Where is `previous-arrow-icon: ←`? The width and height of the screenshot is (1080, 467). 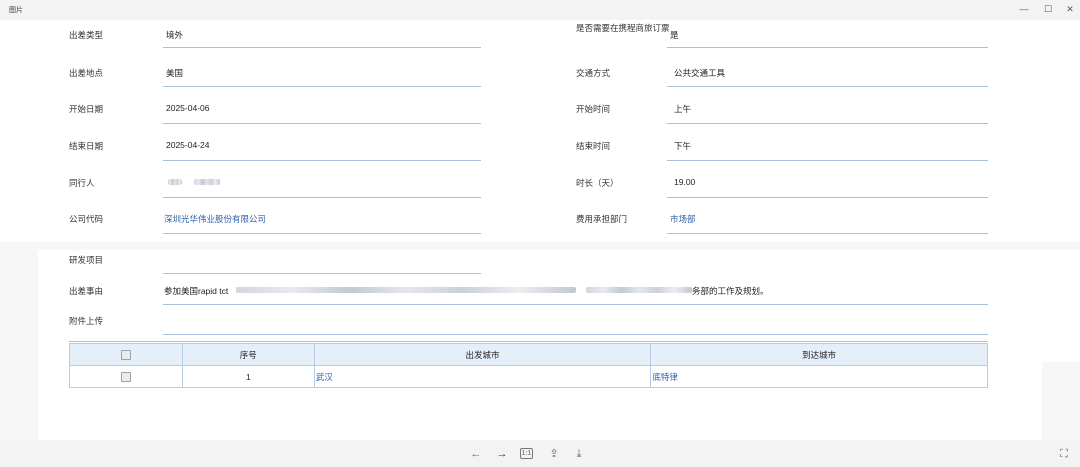 previous-arrow-icon: ← is located at coordinates (476, 454).